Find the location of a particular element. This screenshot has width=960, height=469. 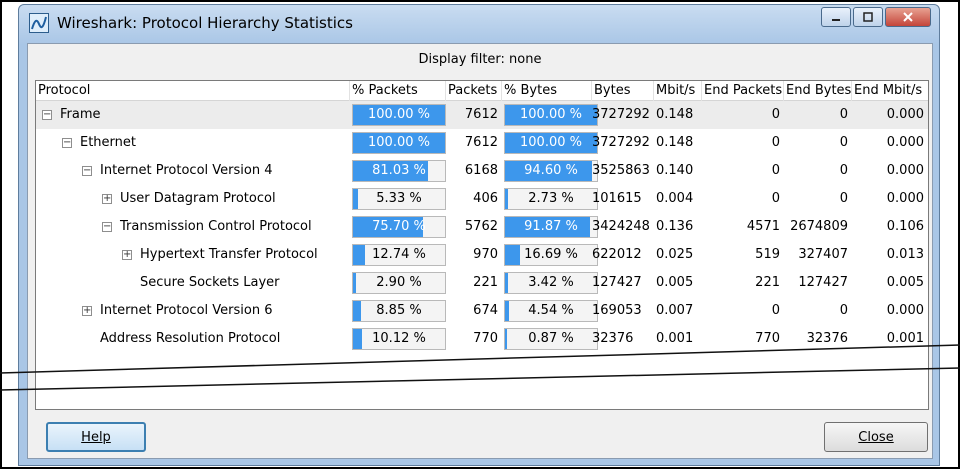

packets-cell: 770 is located at coordinates (485, 338).